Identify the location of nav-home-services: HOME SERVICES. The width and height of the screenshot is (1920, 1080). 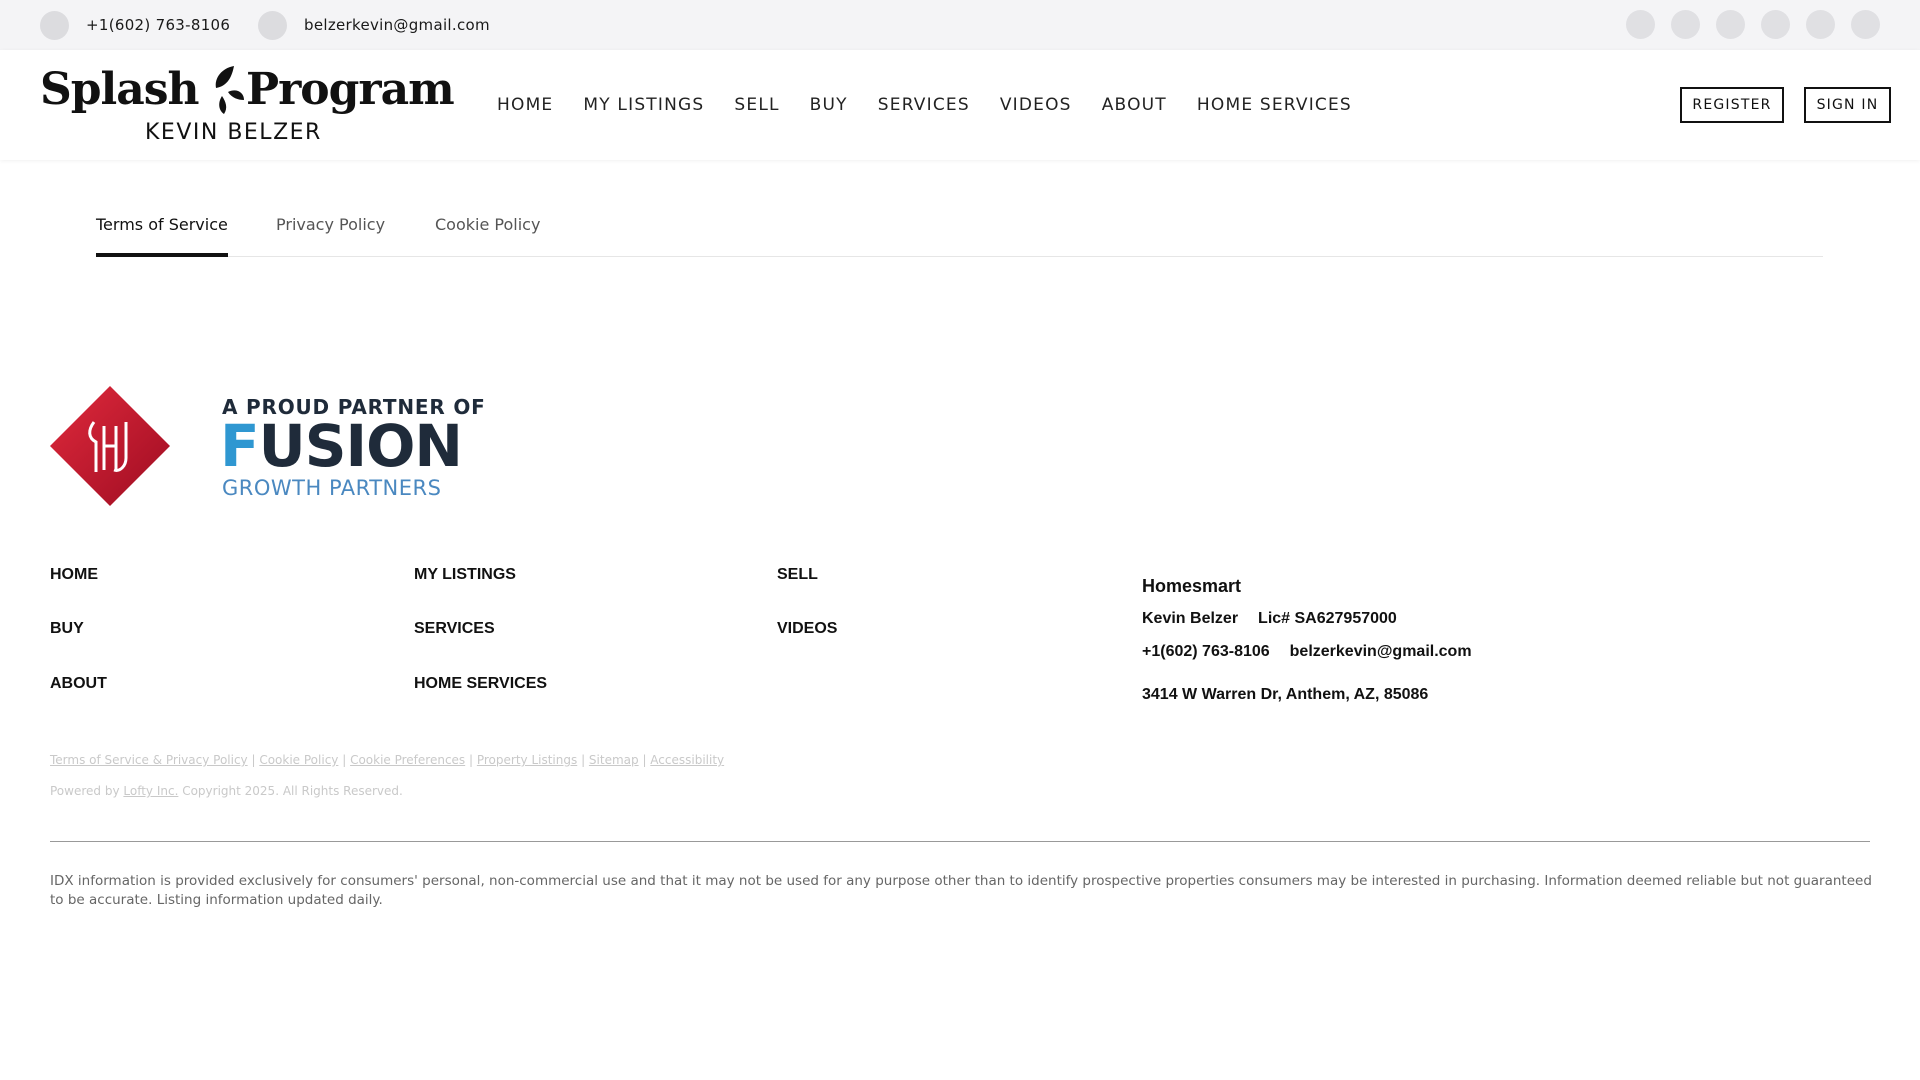
(1274, 105).